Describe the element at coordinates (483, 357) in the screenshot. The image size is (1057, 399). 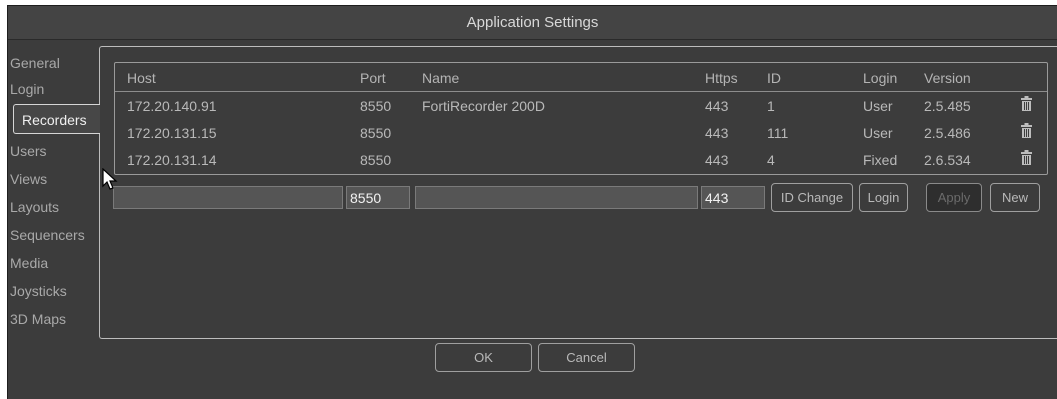
I see `ok-button: OK` at that location.